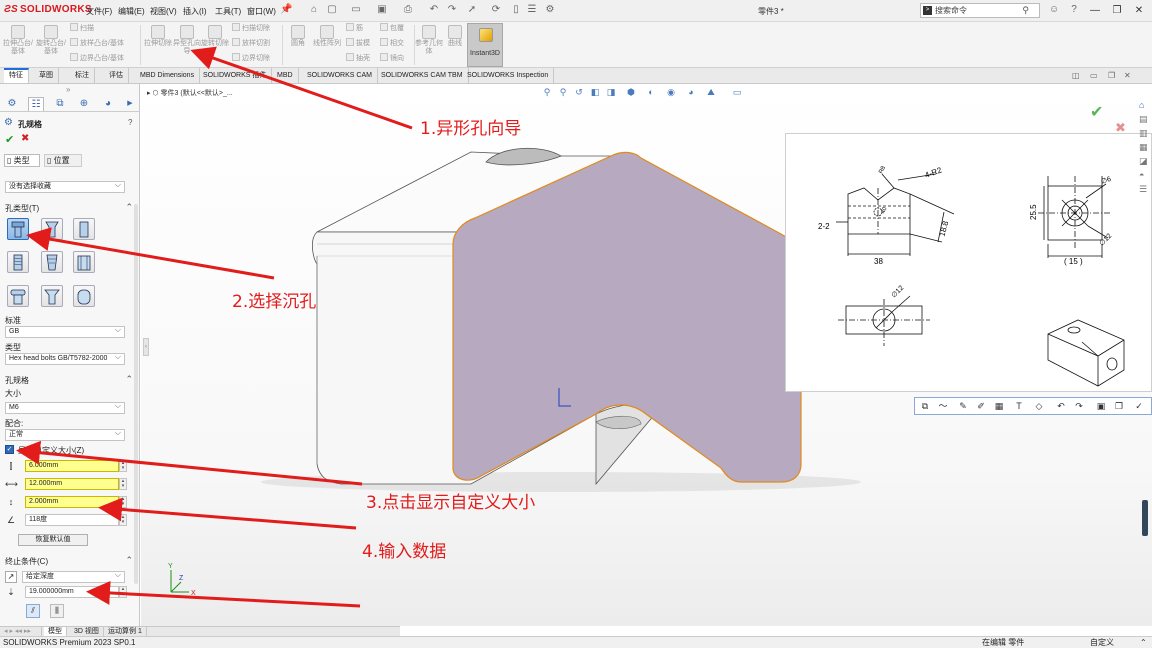 The height and width of the screenshot is (648, 1152). I want to click on curves-button: 曲线, so click(455, 35).